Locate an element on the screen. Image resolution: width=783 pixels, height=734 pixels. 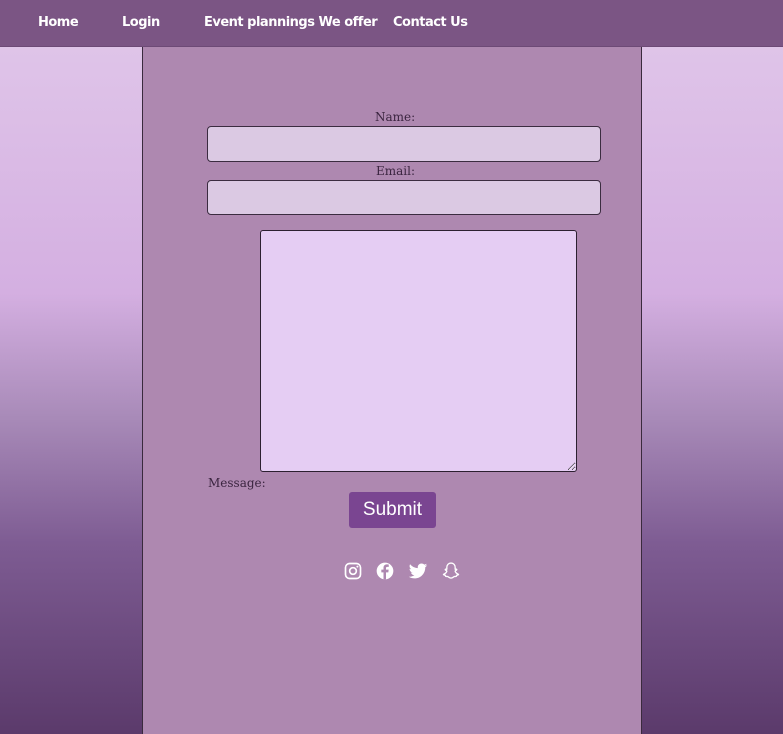
message-label: Message: is located at coordinates (237, 483).